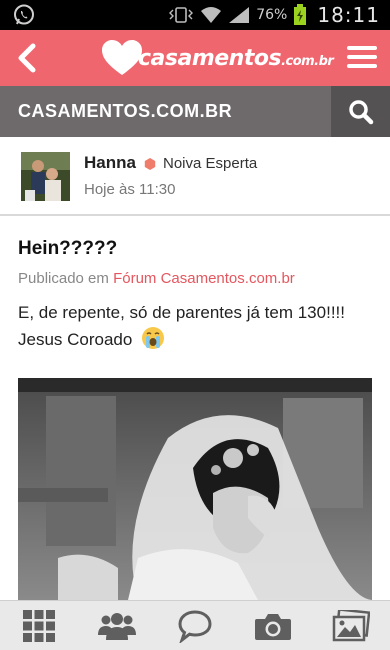 This screenshot has width=390, height=650. I want to click on section-title: CASAMENTOS.COM.BR, so click(125, 111).